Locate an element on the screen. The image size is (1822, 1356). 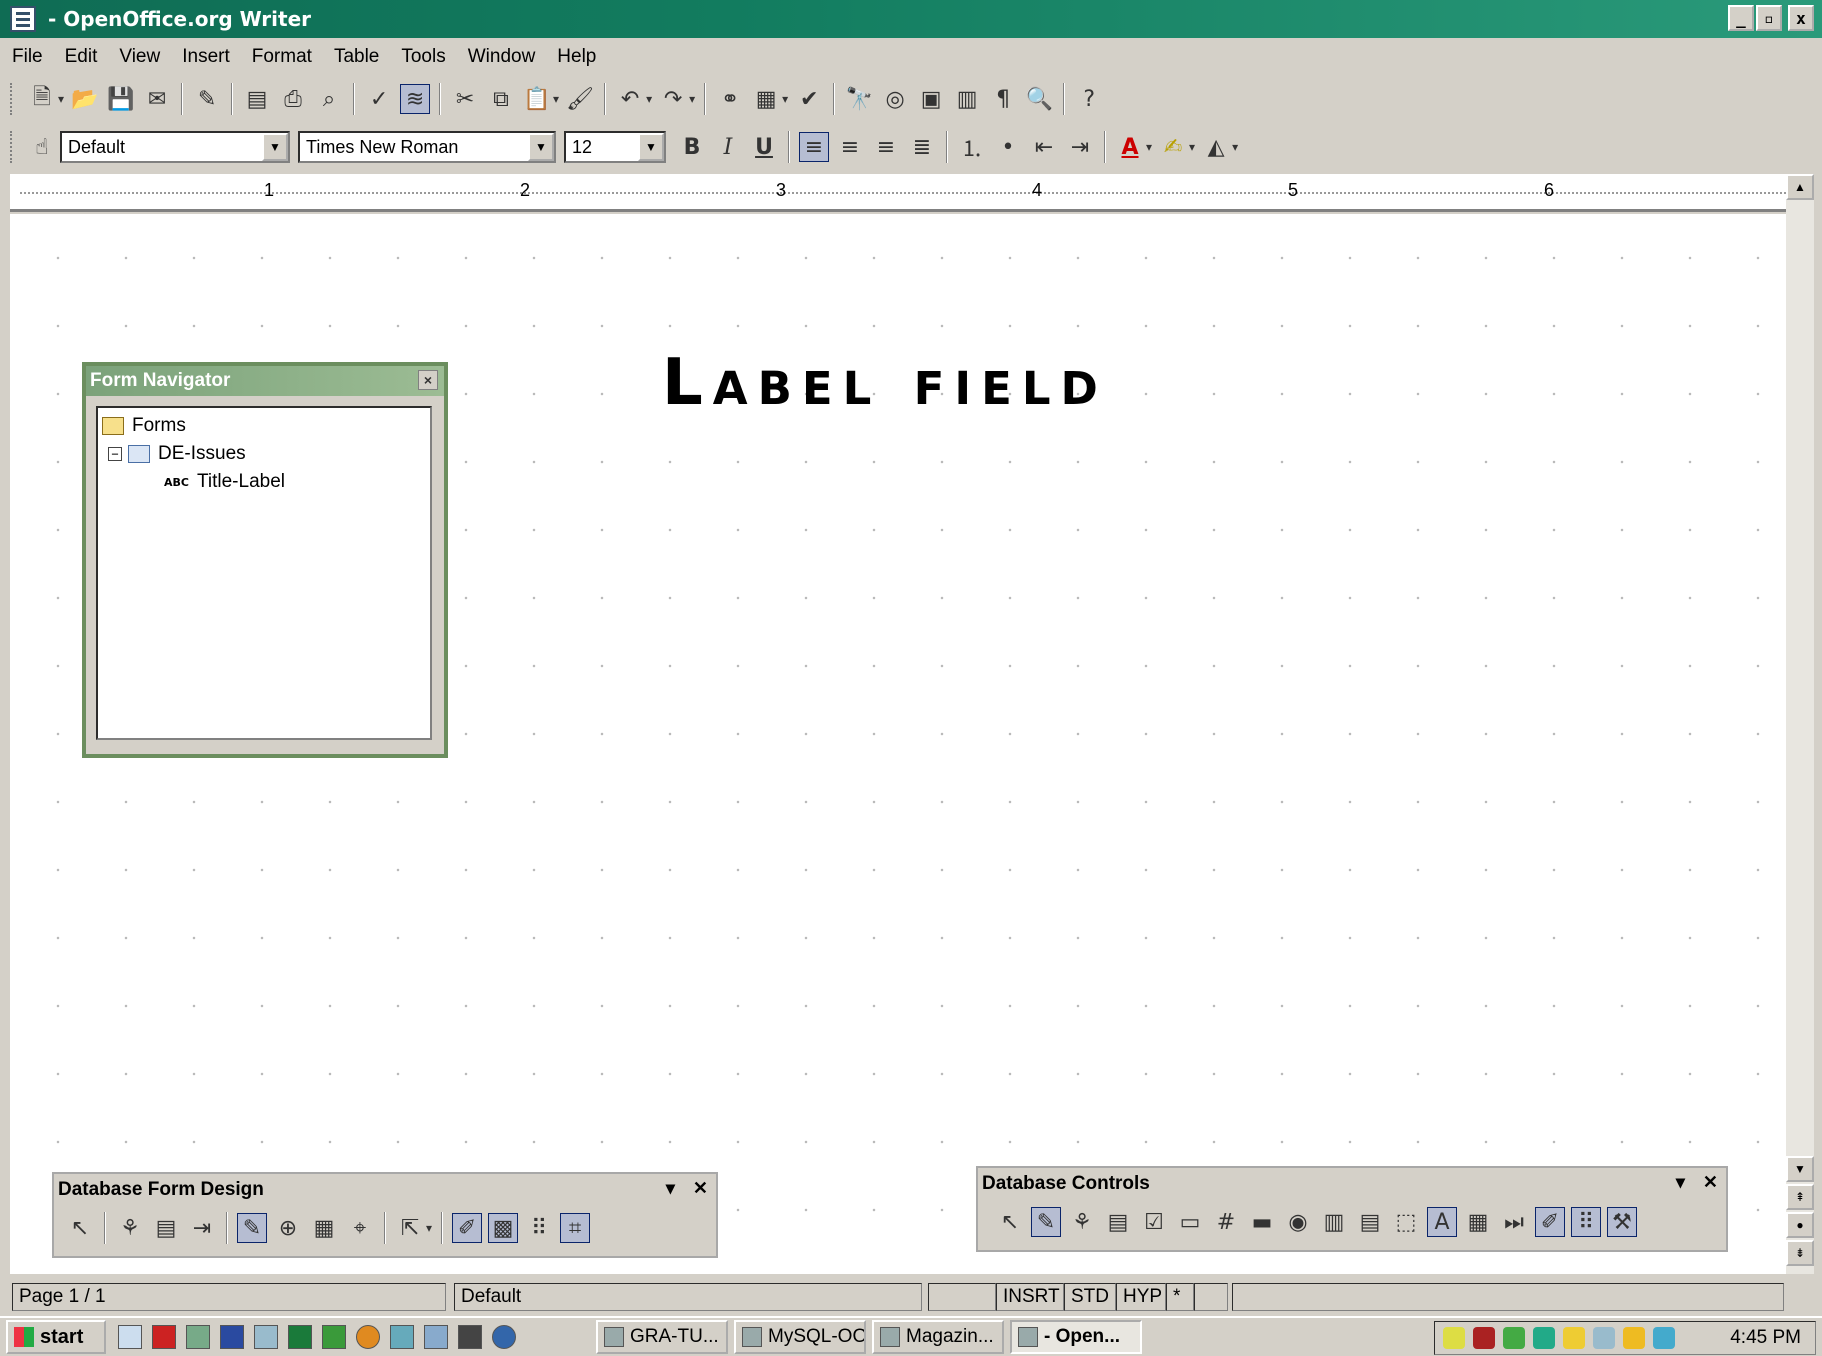
formatted-field-icon: # is located at coordinates (1226, 1222).